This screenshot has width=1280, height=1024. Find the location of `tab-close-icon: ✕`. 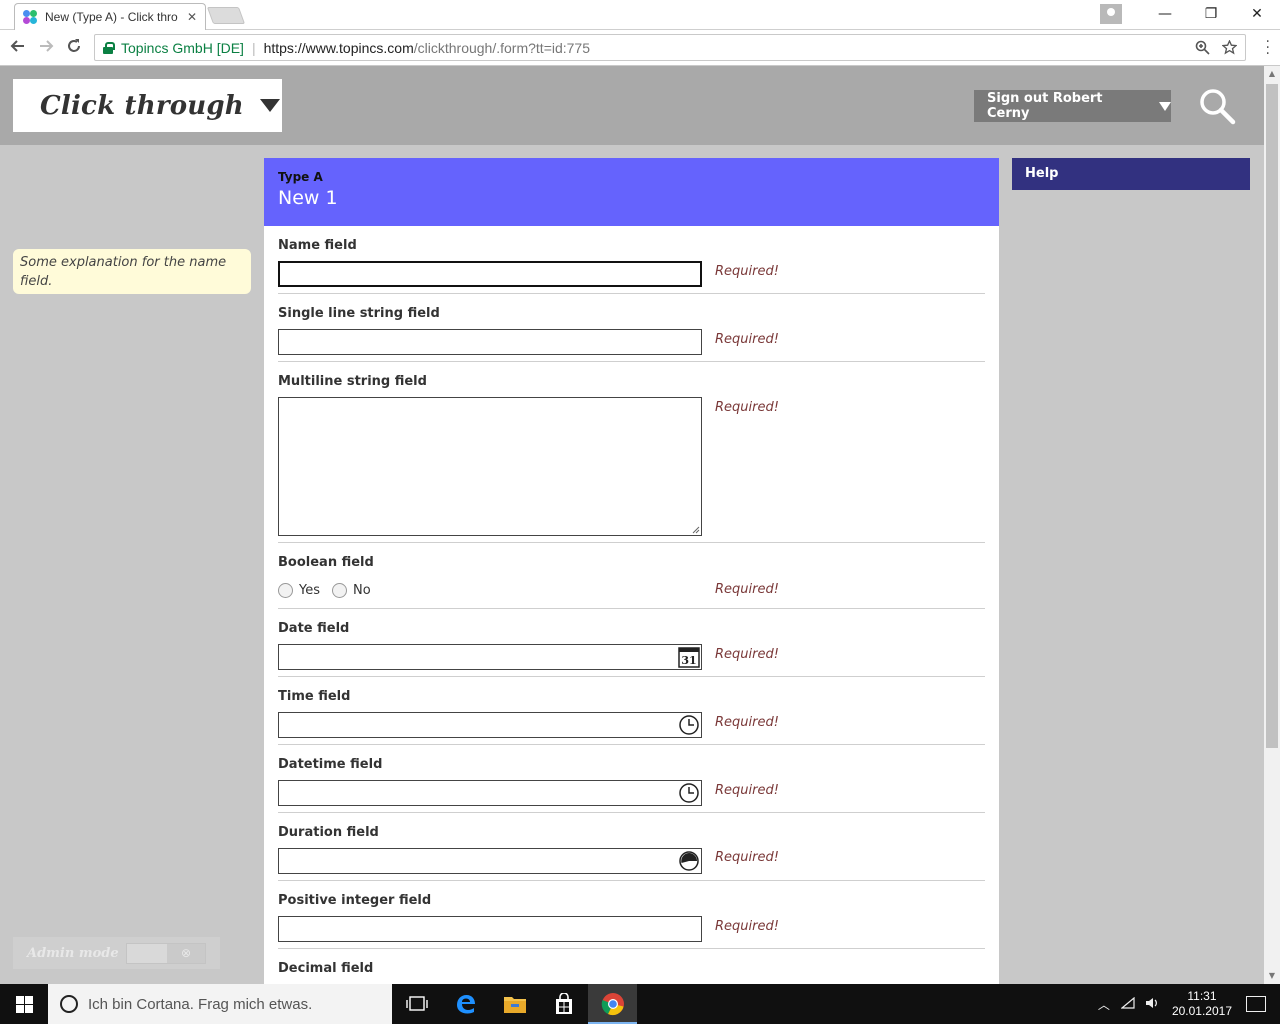

tab-close-icon: ✕ is located at coordinates (192, 17).